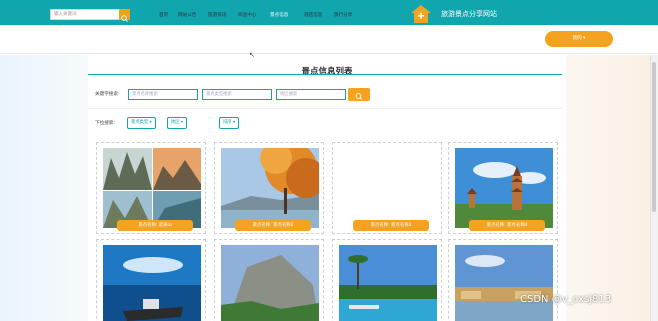 The width and height of the screenshot is (658, 321). Describe the element at coordinates (421, 14) in the screenshot. I see `house-logo-icon` at that location.